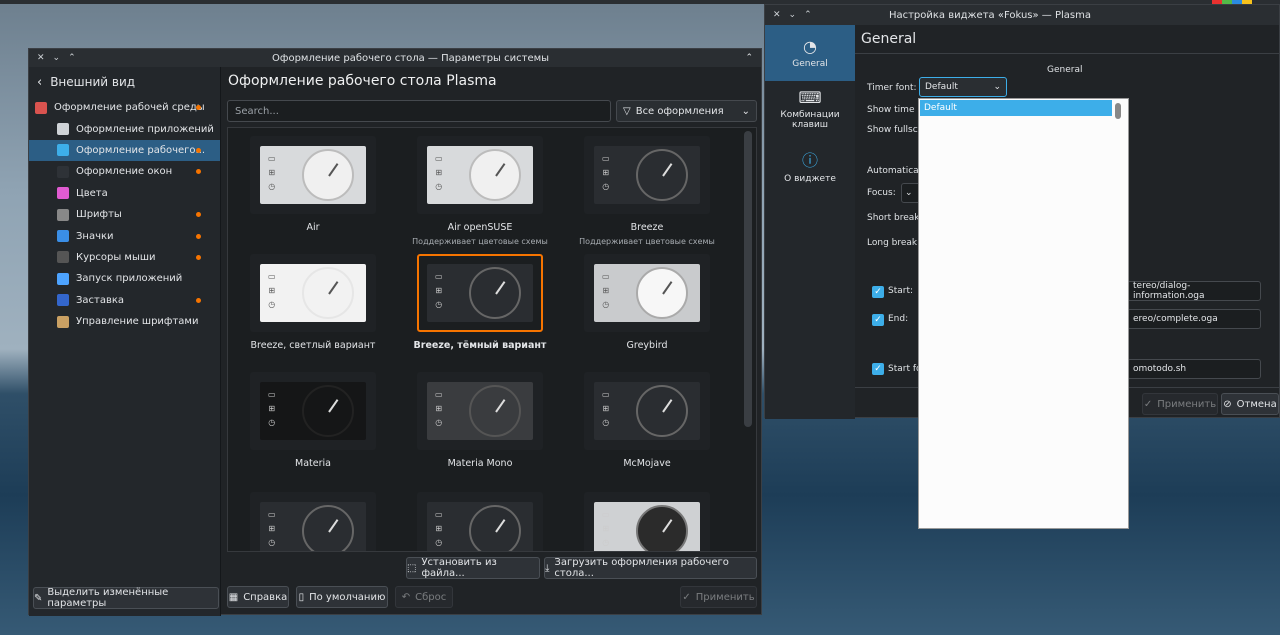 The height and width of the screenshot is (635, 1280). Describe the element at coordinates (108, 598) in the screenshot. I see `highlight-label: Выделить изменённые параметры` at that location.